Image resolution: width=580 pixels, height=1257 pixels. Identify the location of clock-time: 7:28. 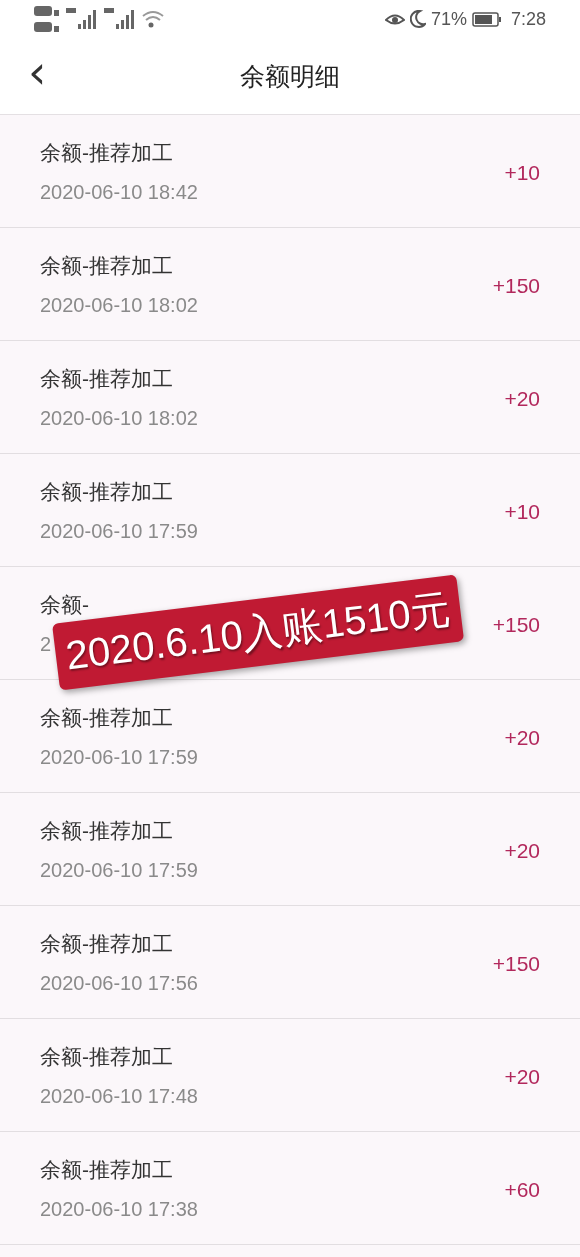
(528, 19).